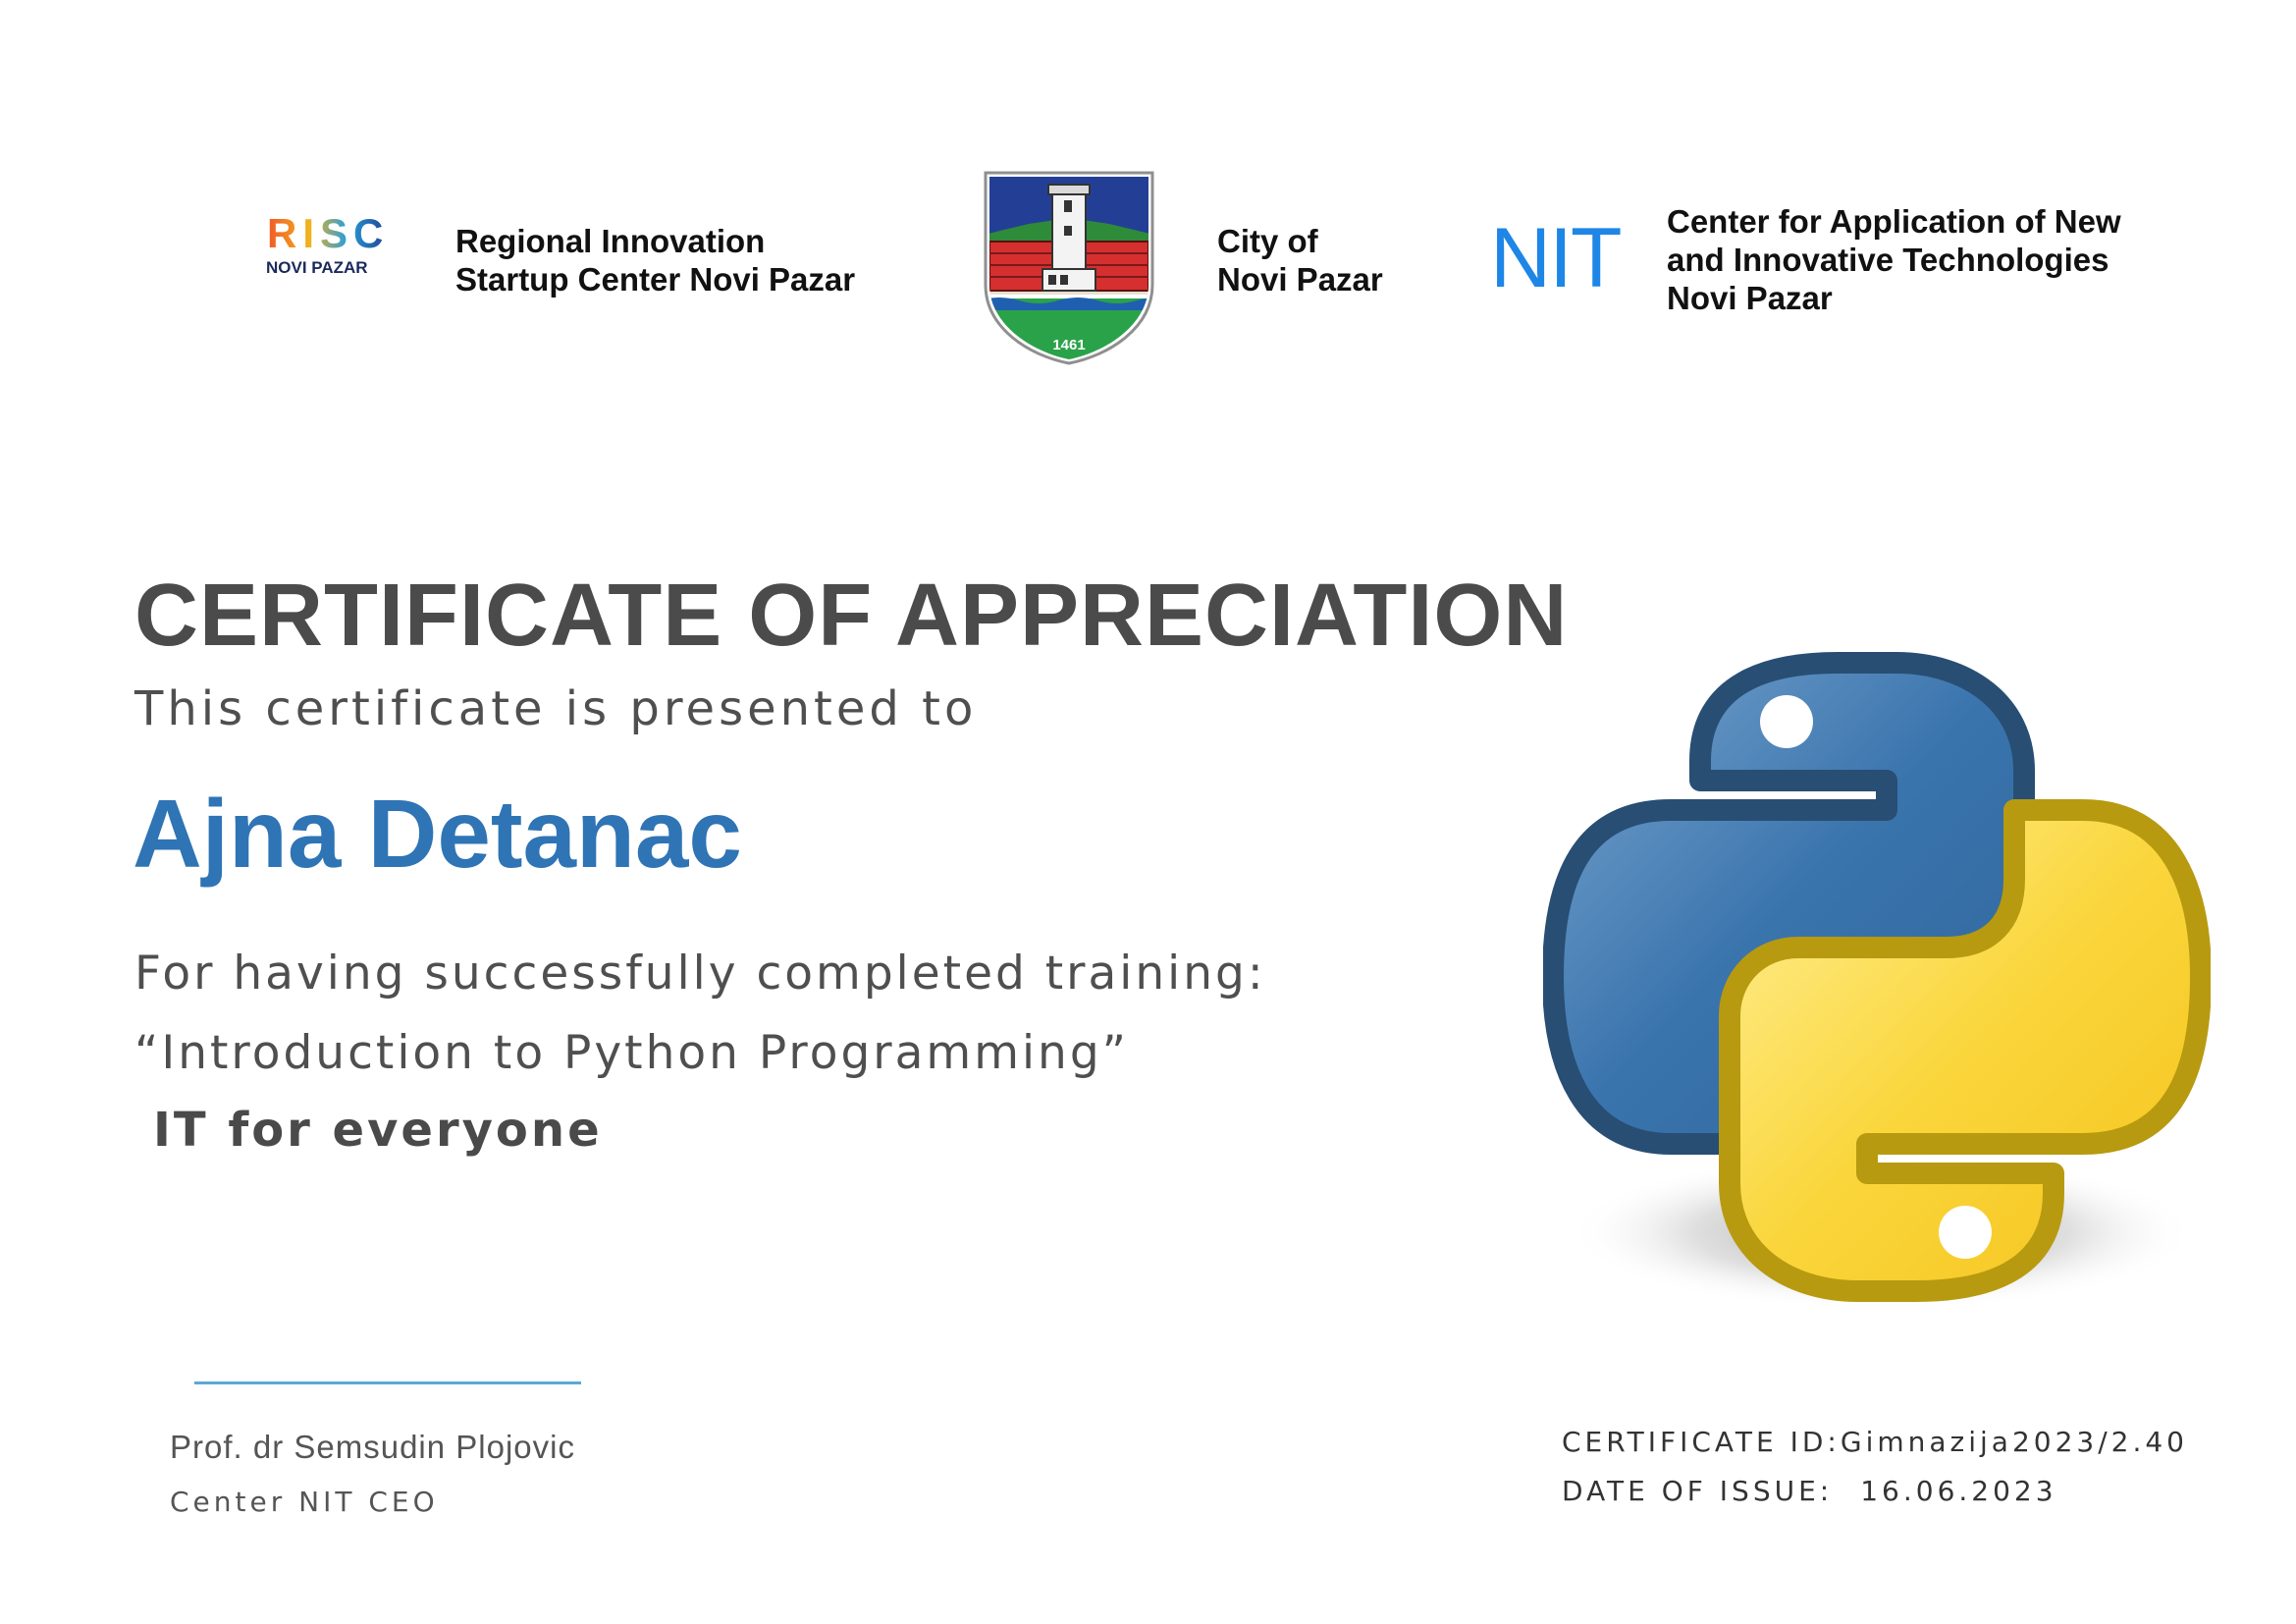  Describe the element at coordinates (317, 267) in the screenshot. I see `risc-logo-subtext: NOVI PAZAR` at that location.